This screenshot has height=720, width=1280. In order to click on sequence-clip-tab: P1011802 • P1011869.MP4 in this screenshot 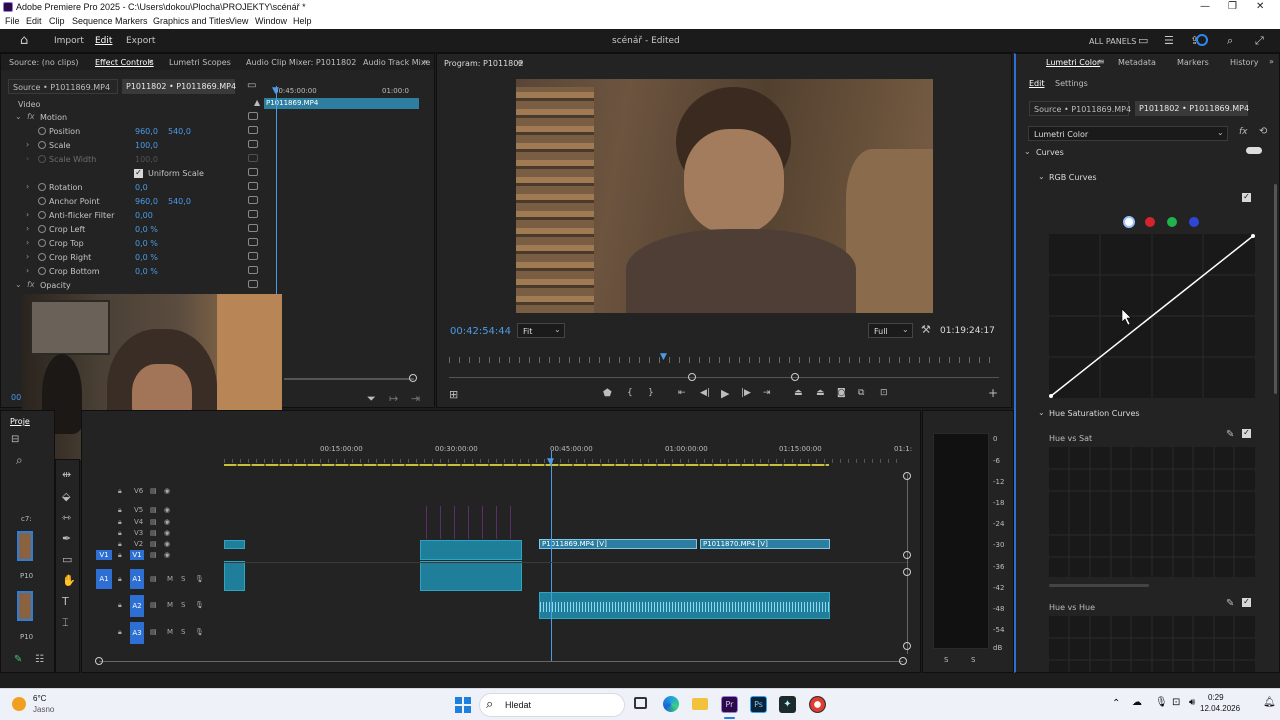, I will do `click(179, 86)`.